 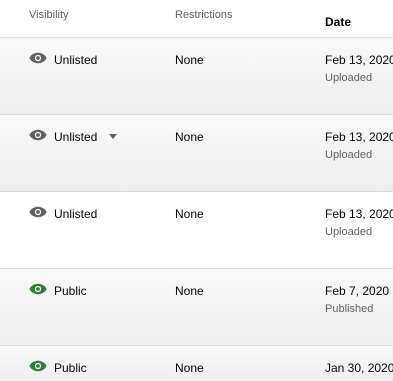 What do you see at coordinates (357, 291) in the screenshot?
I see `date-value: Feb 7, 2020` at bounding box center [357, 291].